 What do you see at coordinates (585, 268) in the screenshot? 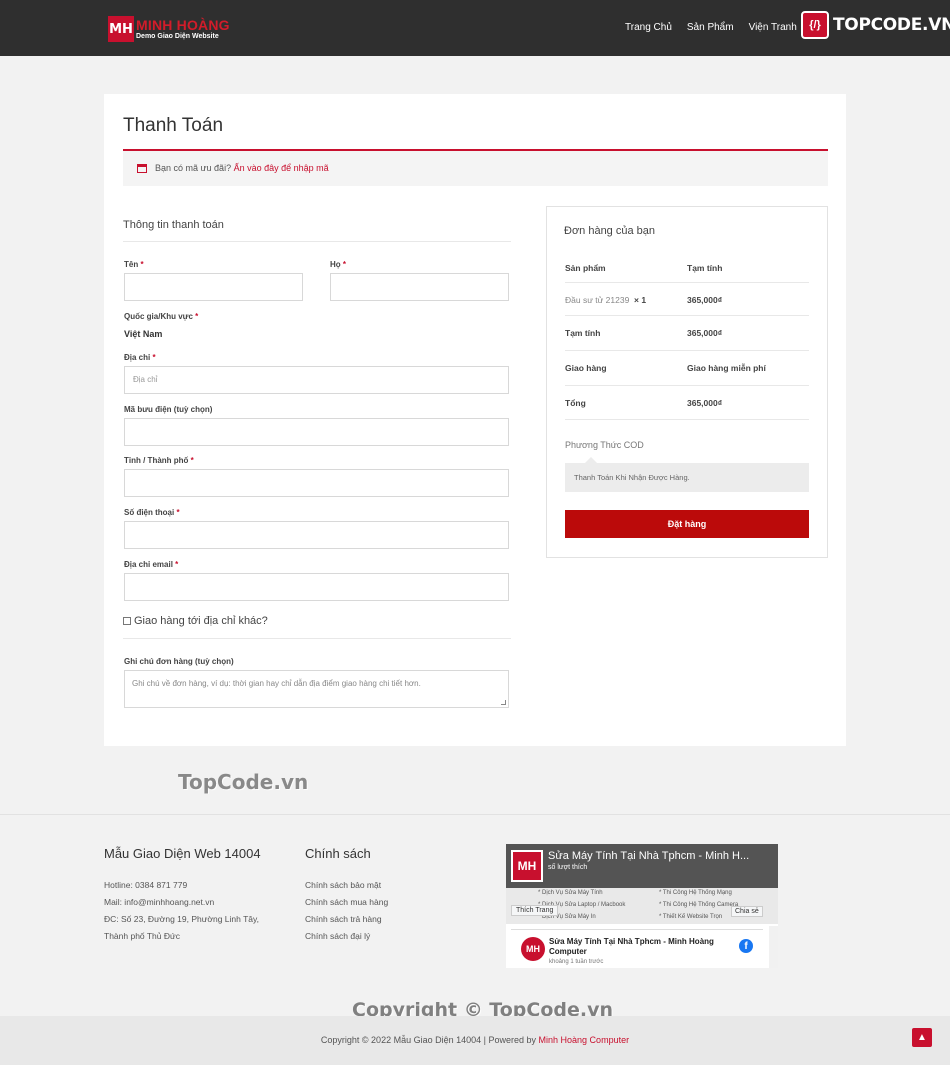
I see `col-product: Sản phẩm` at bounding box center [585, 268].